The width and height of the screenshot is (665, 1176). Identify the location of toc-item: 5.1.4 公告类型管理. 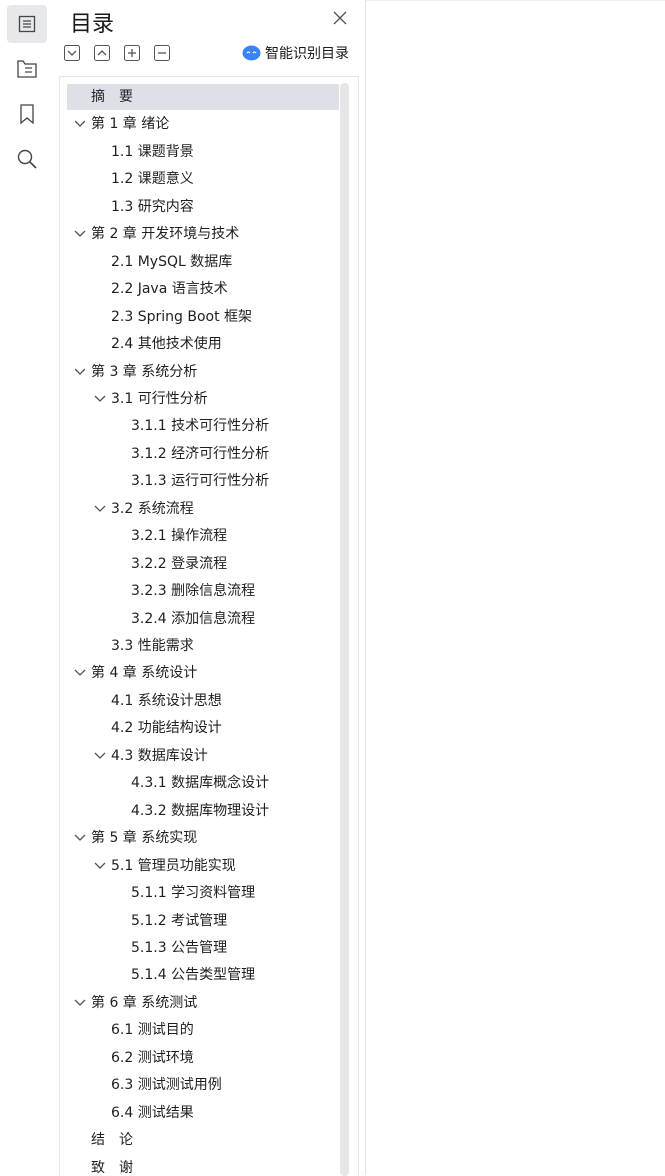
(197, 975).